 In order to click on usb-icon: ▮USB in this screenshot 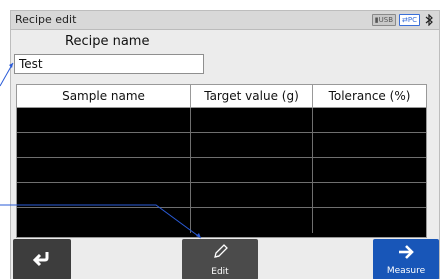, I will do `click(384, 20)`.